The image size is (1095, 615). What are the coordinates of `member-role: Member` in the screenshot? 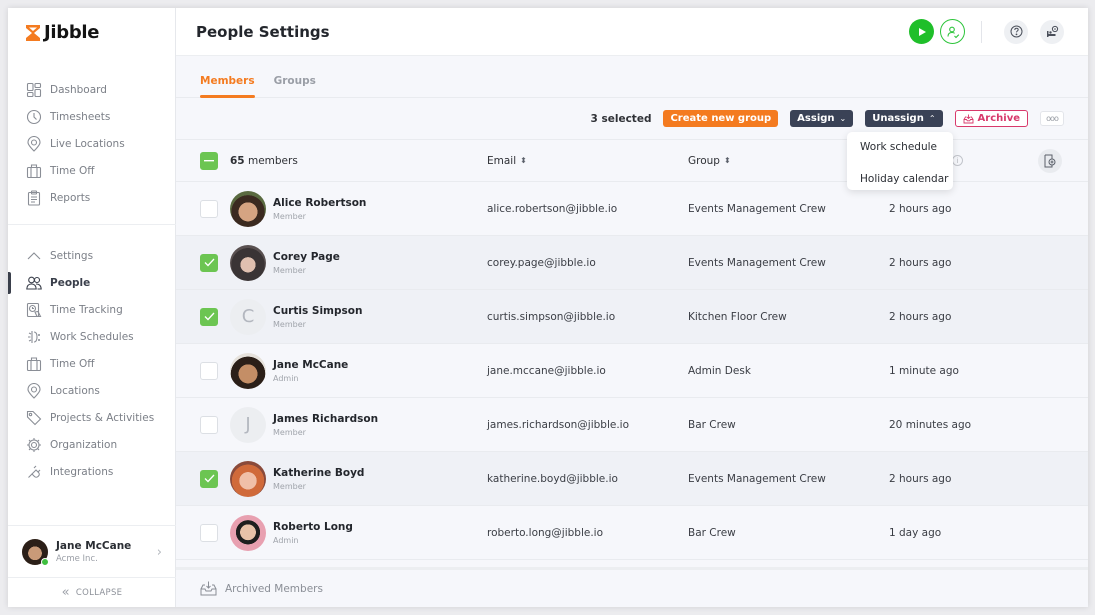 It's located at (289, 486).